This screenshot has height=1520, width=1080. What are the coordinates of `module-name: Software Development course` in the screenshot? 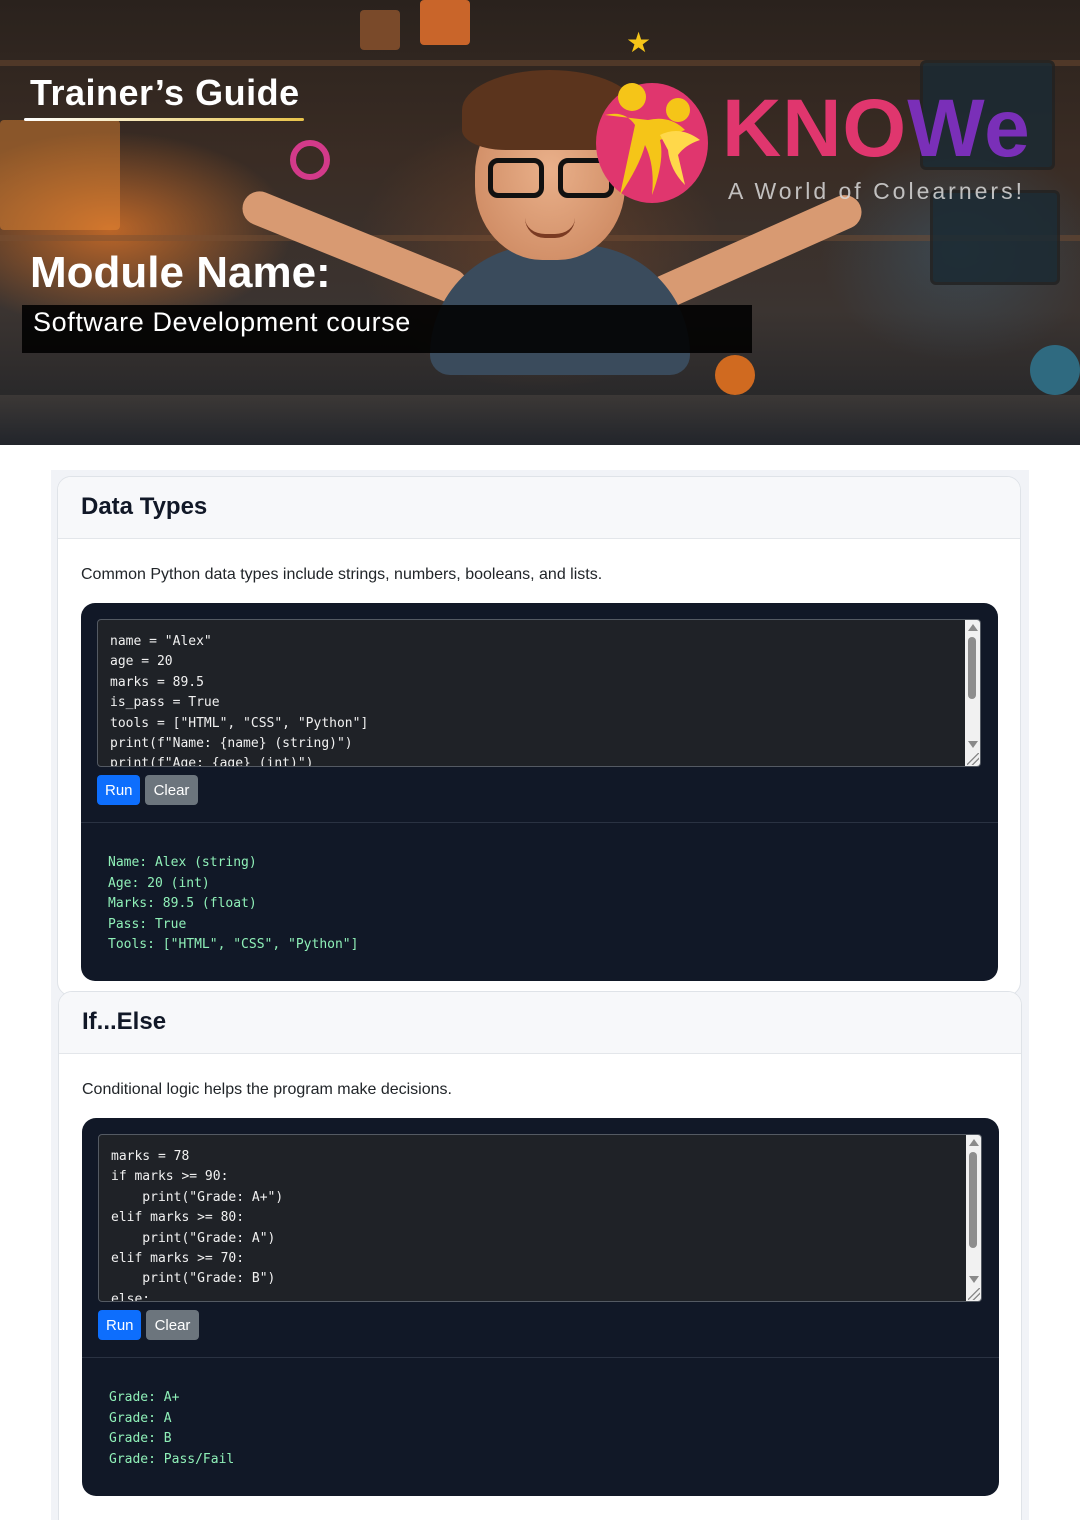 It's located at (222, 322).